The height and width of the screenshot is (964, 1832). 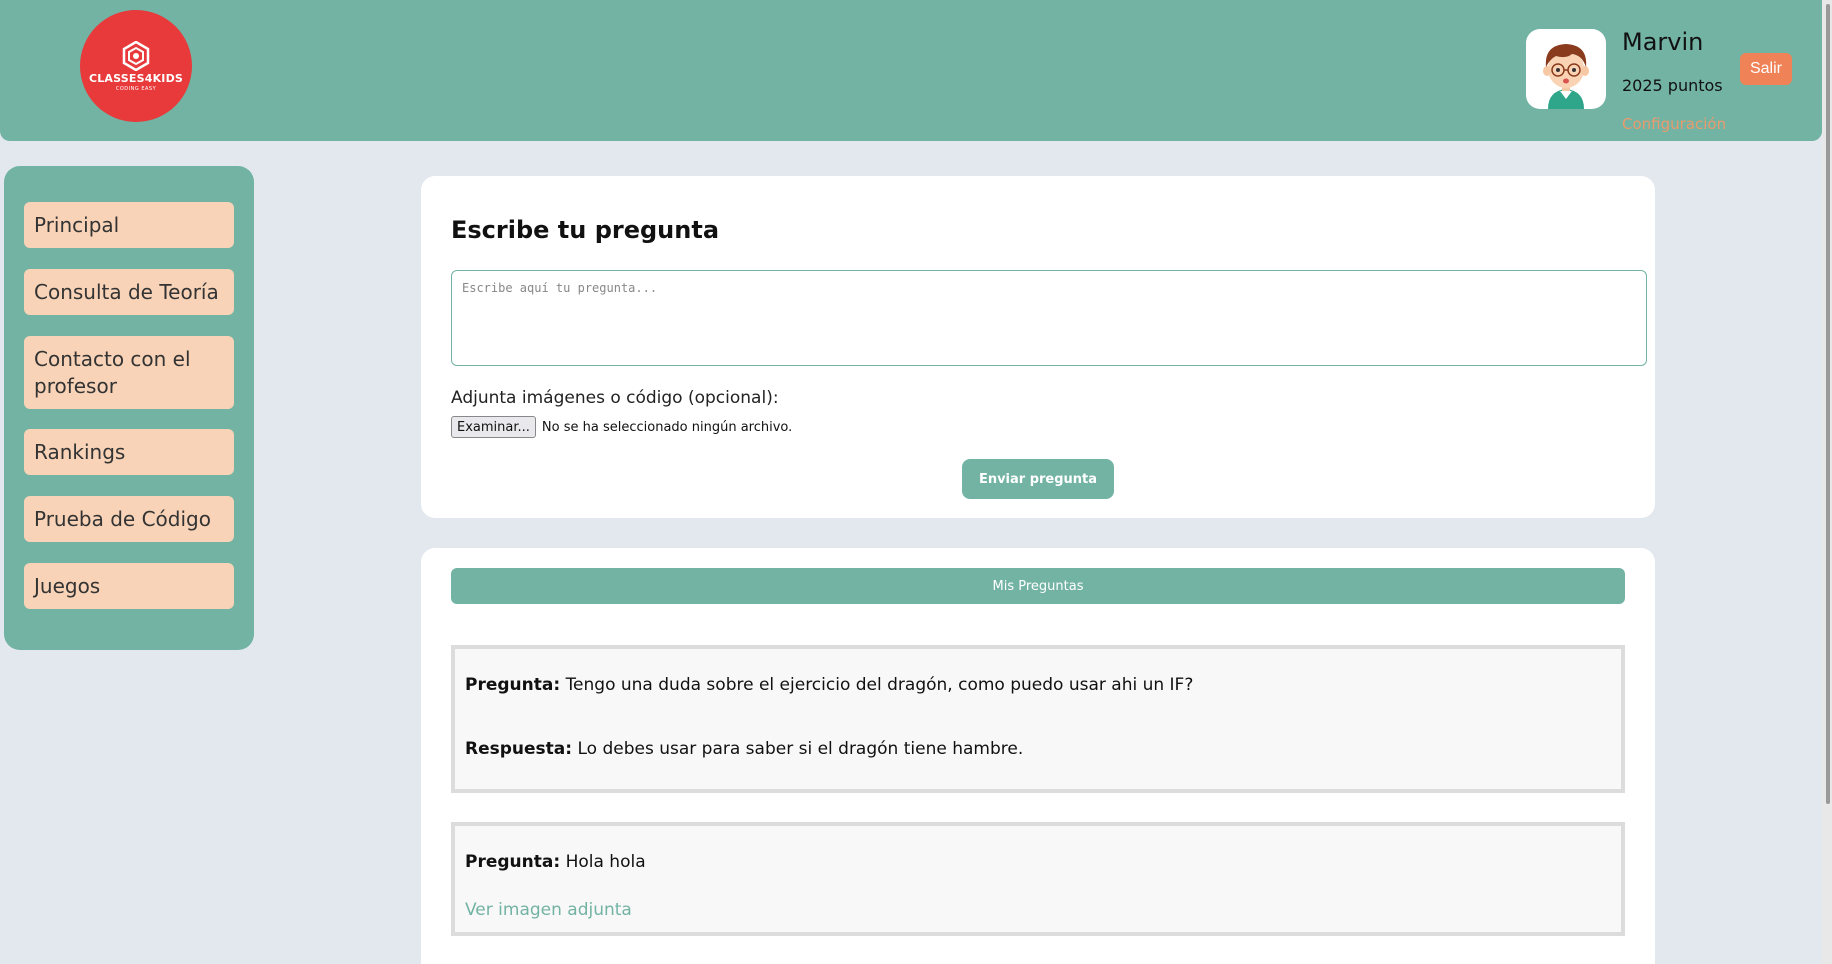 What do you see at coordinates (1674, 124) in the screenshot?
I see `settings-link: Configuración` at bounding box center [1674, 124].